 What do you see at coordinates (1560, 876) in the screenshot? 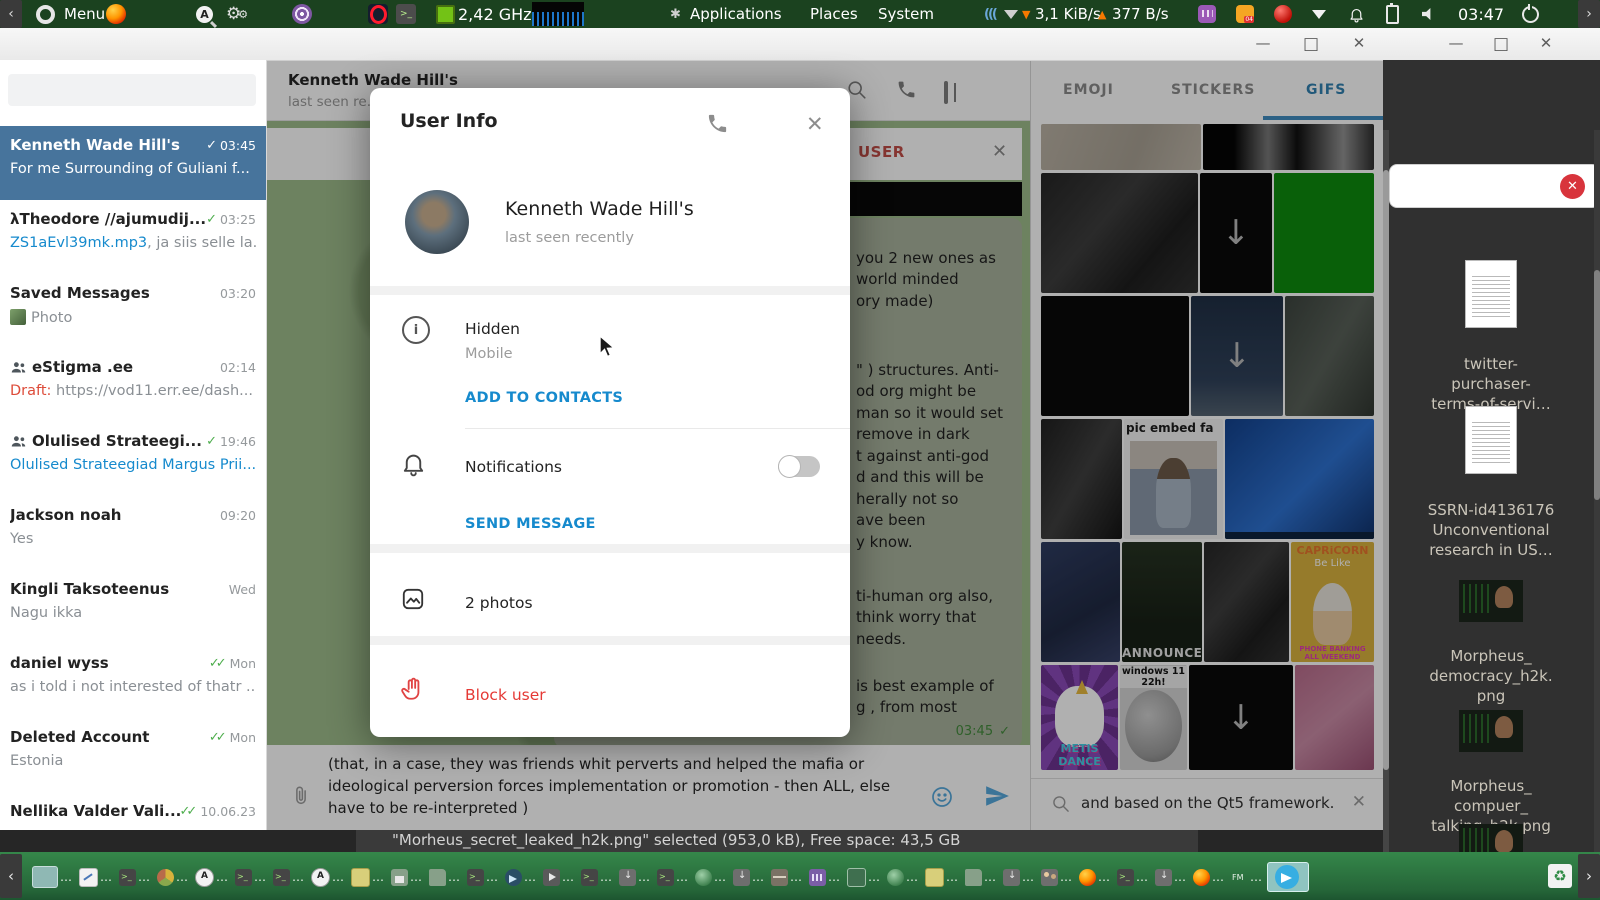
I see `workspace-trash-icon: ♻` at bounding box center [1560, 876].